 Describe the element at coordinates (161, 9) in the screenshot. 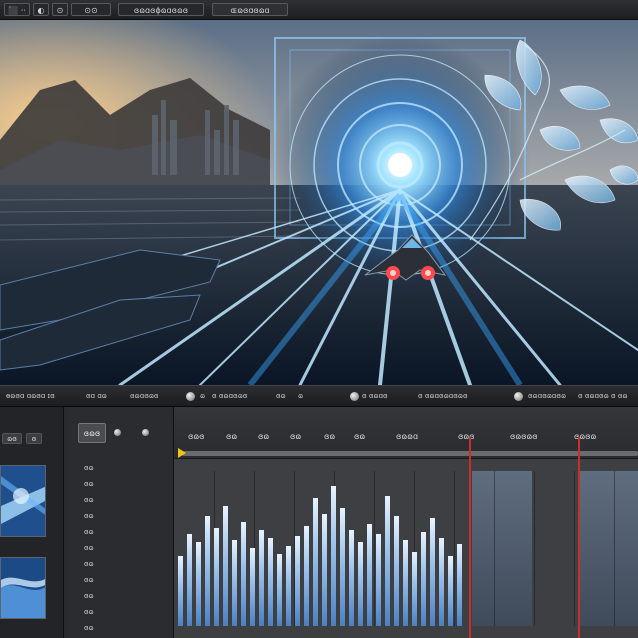

I see `window-title: ɞɷɑɞɸɷɑɞɷɞ` at that location.